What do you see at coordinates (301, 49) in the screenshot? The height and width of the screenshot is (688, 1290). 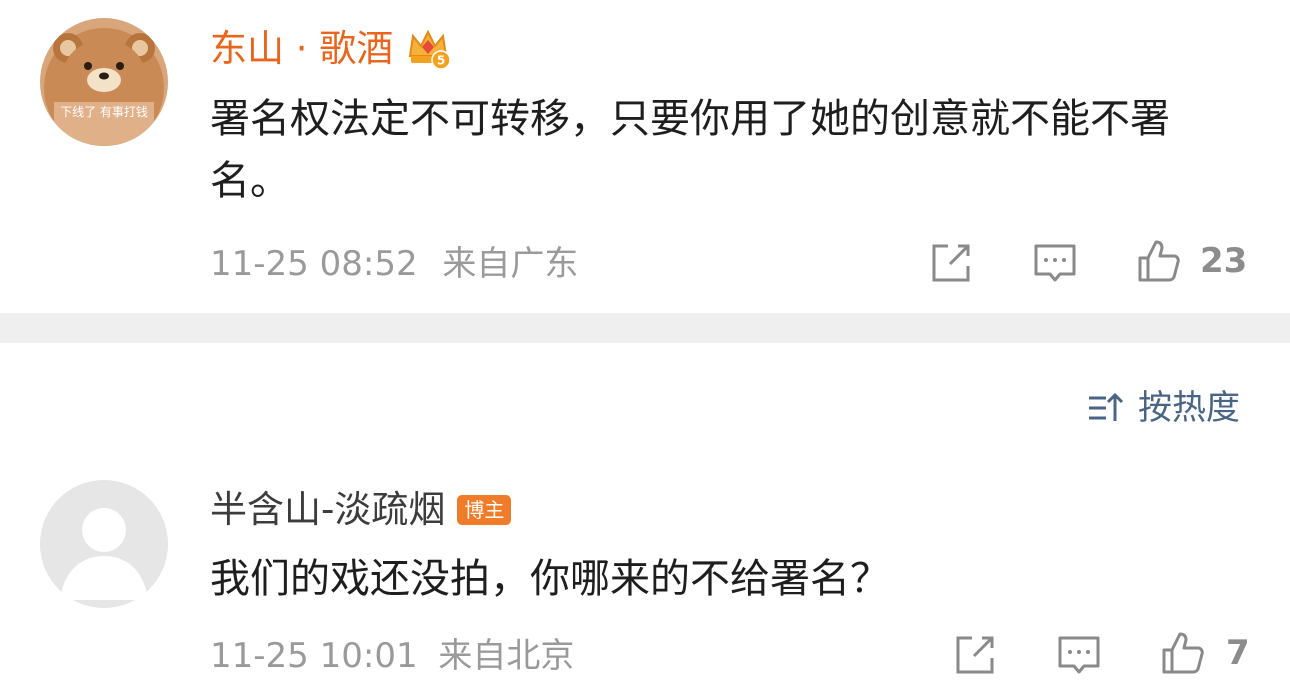 I see `username: 东山 · 歌酒` at bounding box center [301, 49].